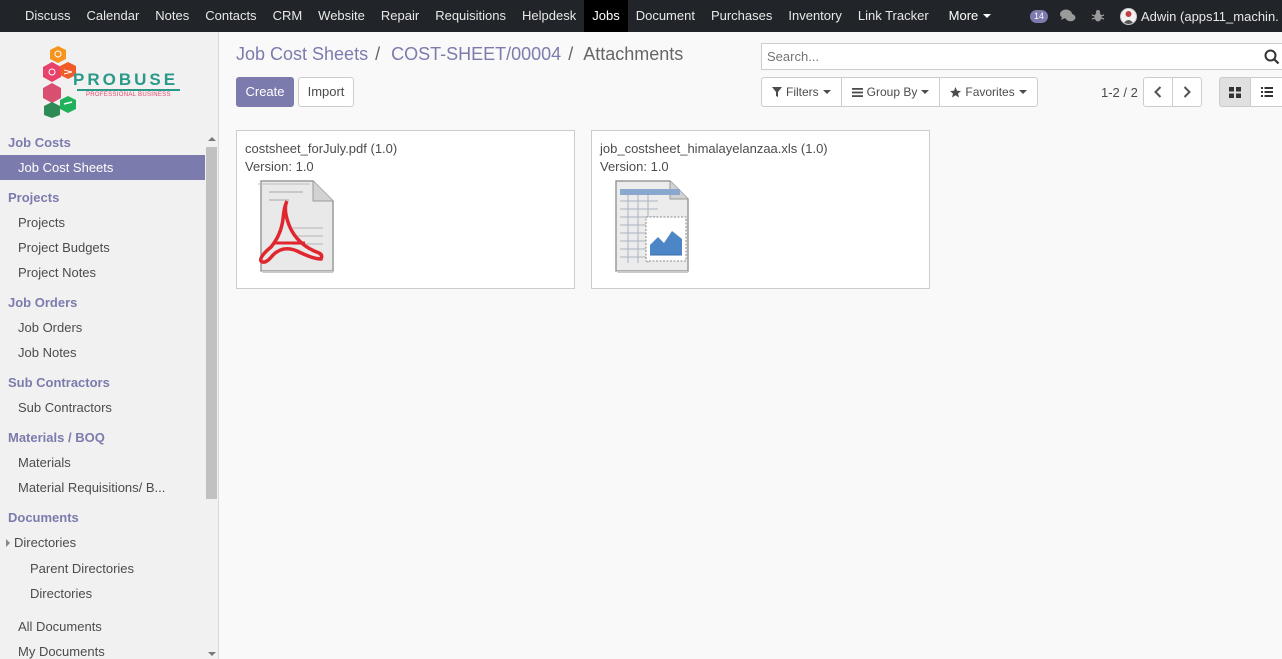  I want to click on sidebar-item-materials: Materials, so click(102, 462).